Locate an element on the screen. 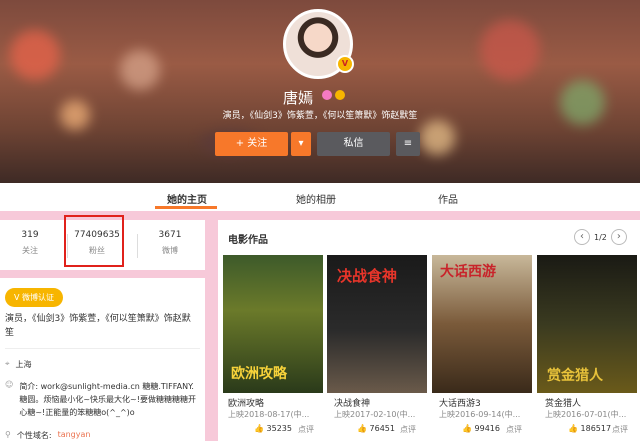  stat-value: 319 is located at coordinates (30, 235).